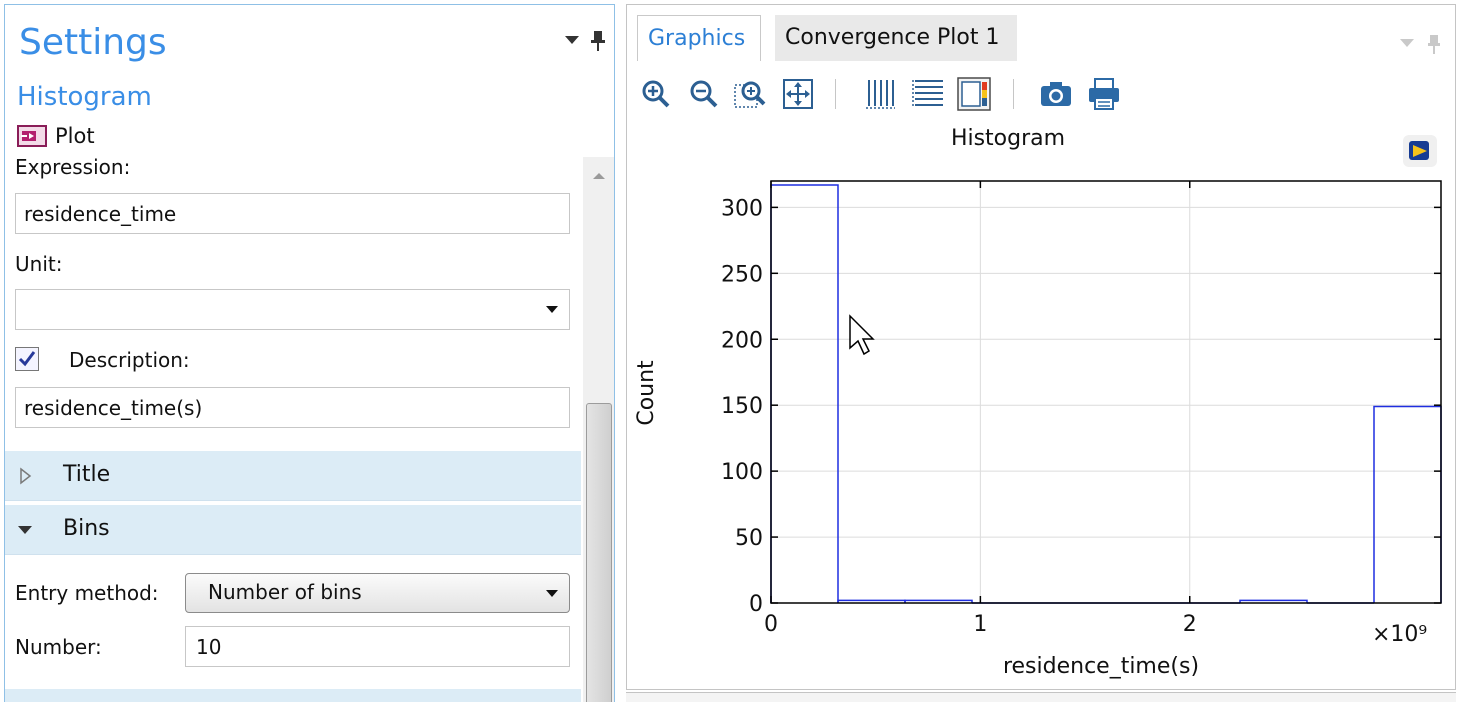  Describe the element at coordinates (756, 604) in the screenshot. I see `y-tick-label: 0` at that location.